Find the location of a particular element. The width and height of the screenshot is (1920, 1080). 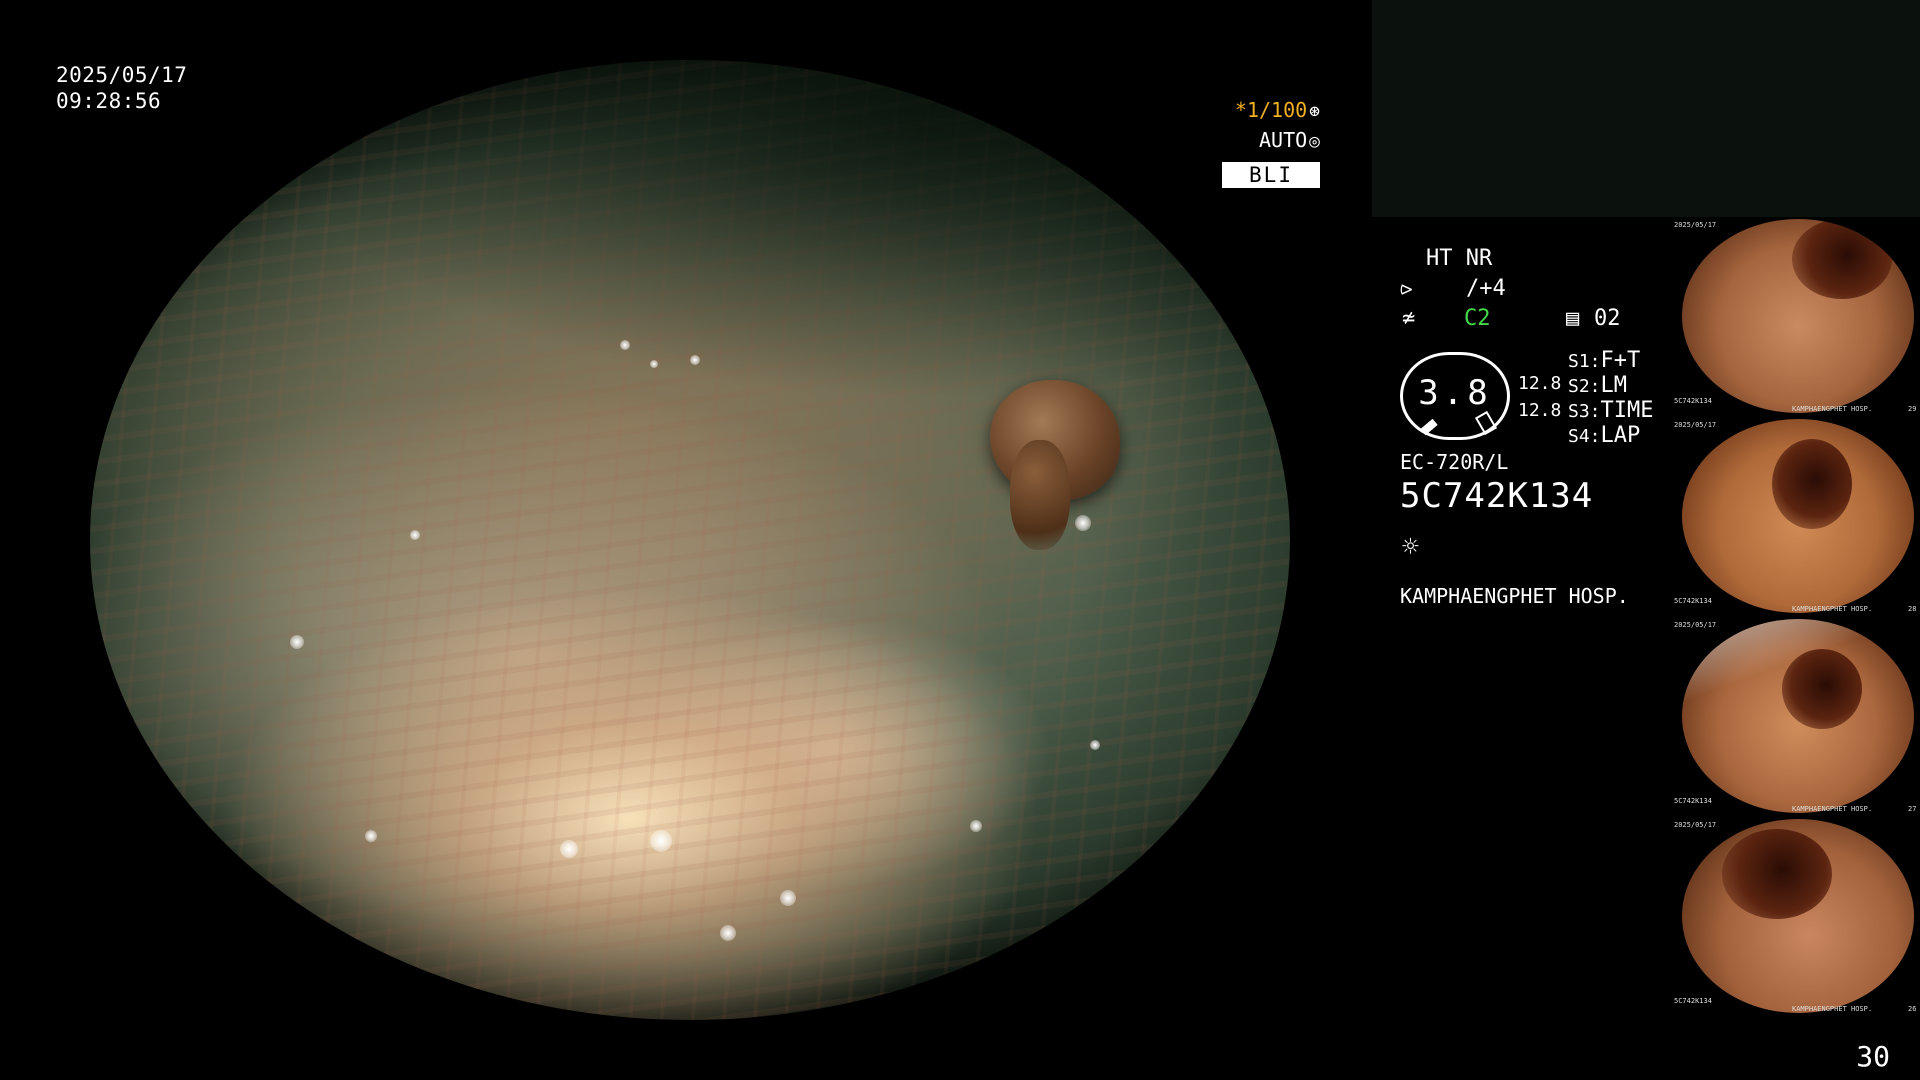

switch-value: TIME is located at coordinates (1627, 410).